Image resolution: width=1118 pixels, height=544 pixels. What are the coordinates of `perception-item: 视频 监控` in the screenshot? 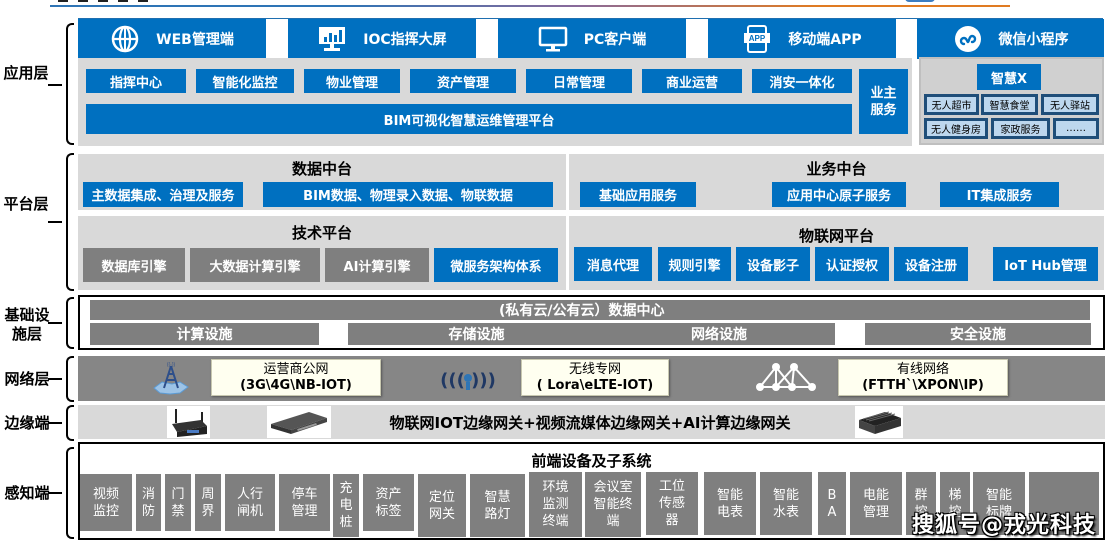 It's located at (106, 502).